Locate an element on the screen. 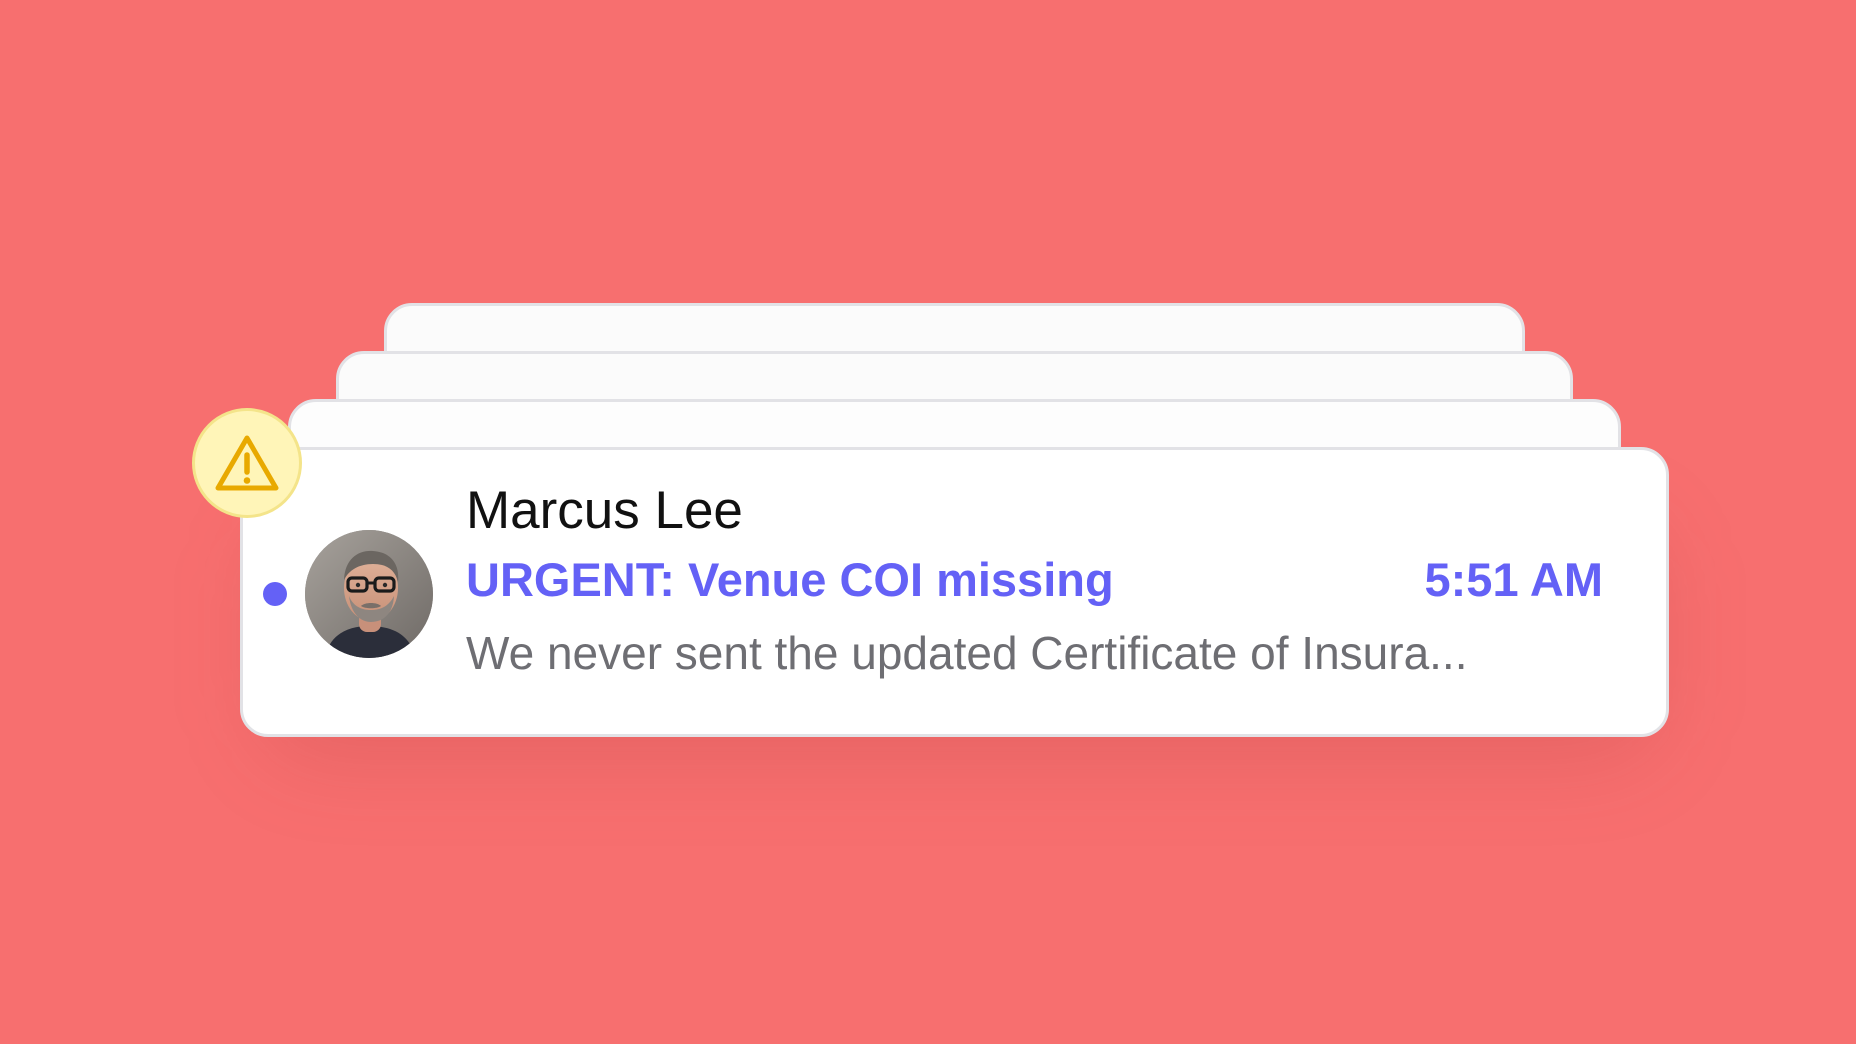 Image resolution: width=1856 pixels, height=1044 pixels. warning-badge is located at coordinates (247, 463).